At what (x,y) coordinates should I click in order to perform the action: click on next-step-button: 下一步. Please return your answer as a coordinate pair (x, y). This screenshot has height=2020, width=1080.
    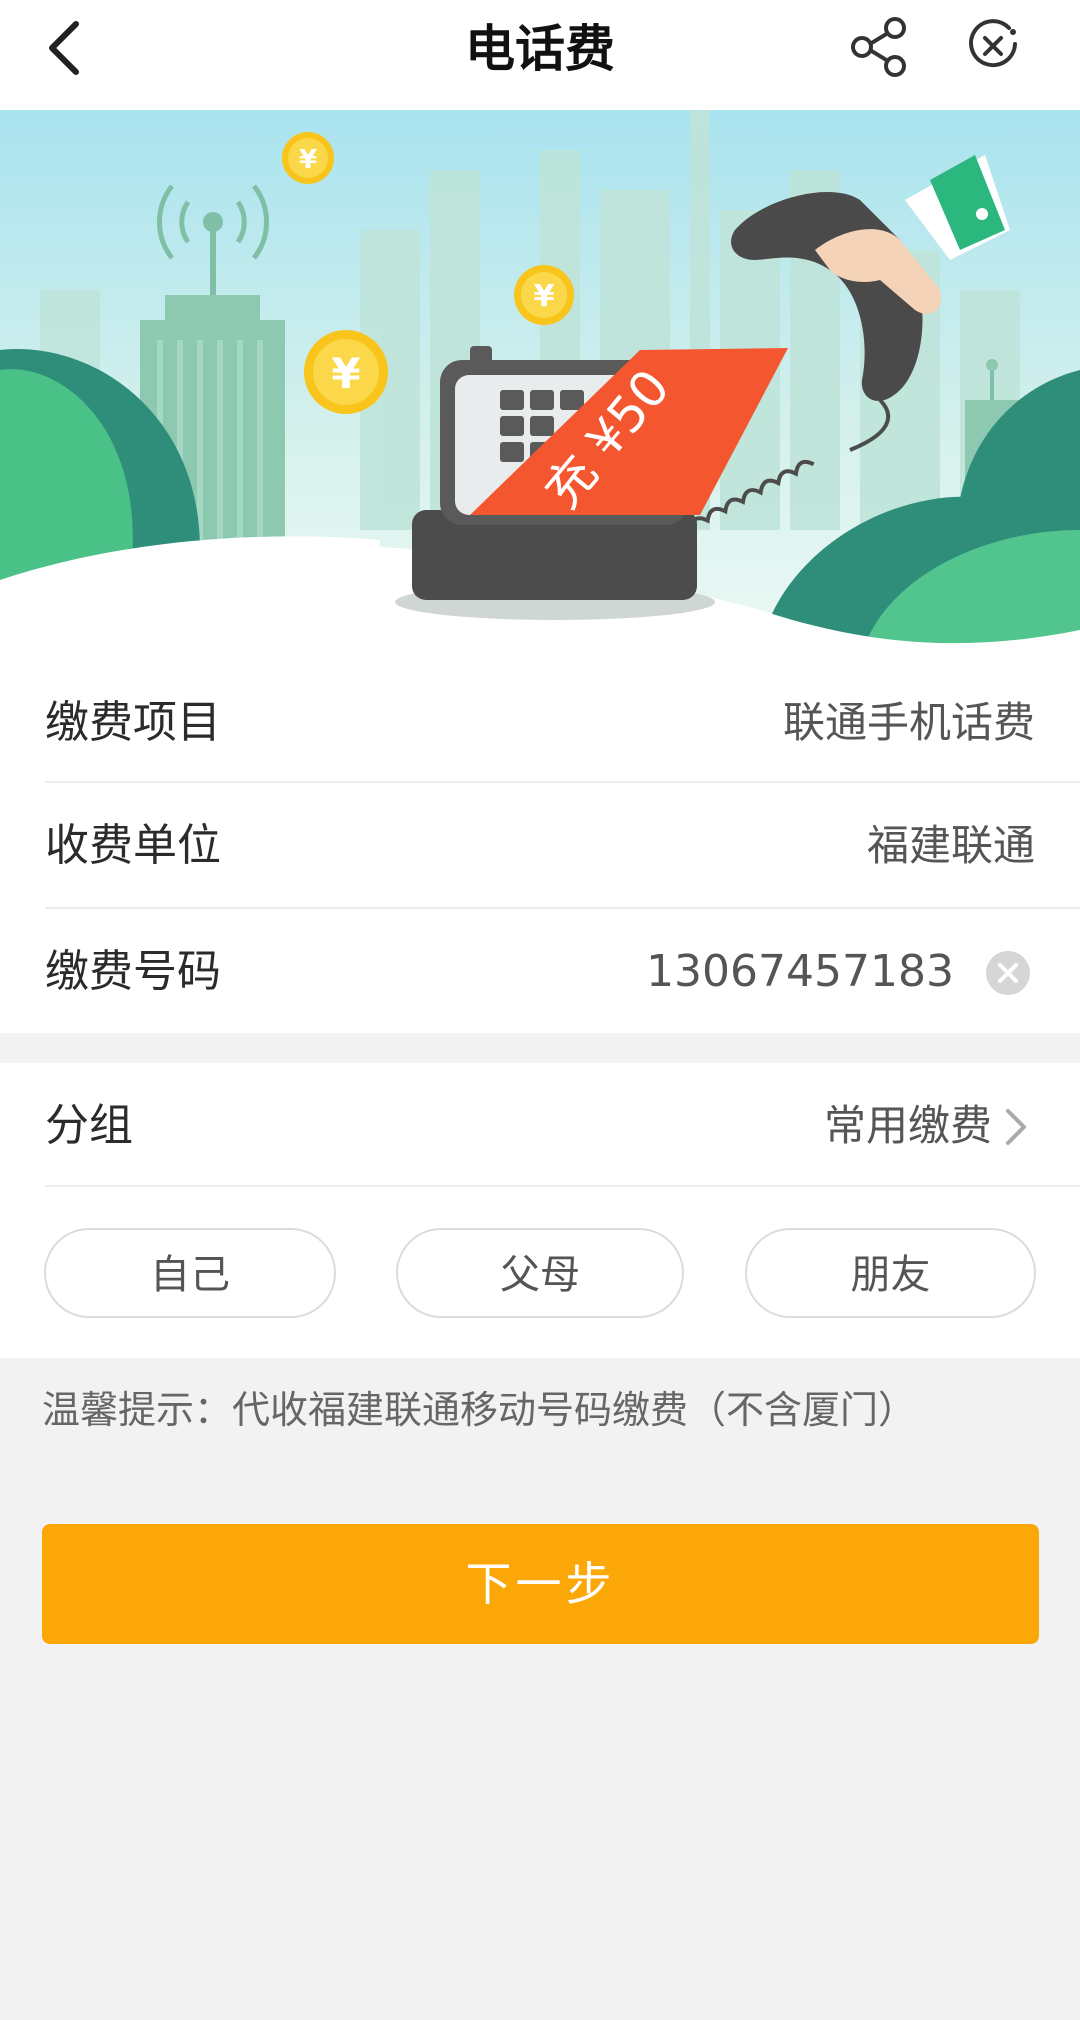
    Looking at the image, I should click on (540, 1584).